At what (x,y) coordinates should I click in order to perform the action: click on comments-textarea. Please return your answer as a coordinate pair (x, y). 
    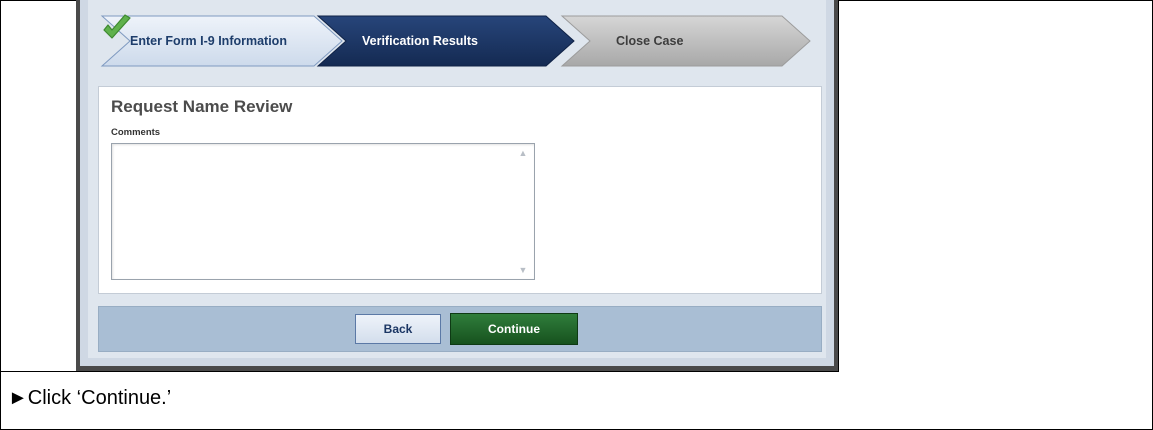
    Looking at the image, I should click on (323, 211).